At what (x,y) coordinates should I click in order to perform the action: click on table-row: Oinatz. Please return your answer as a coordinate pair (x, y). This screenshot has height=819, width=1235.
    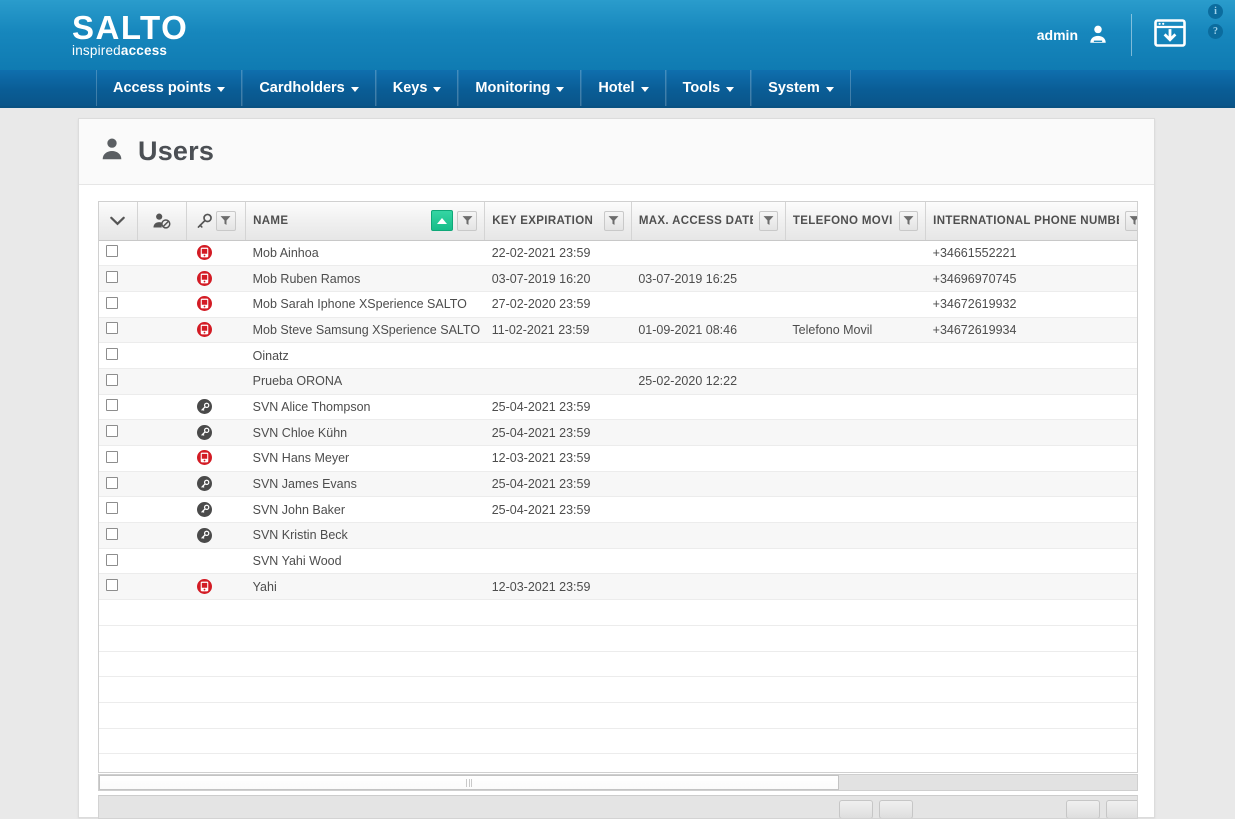
    Looking at the image, I should click on (618, 355).